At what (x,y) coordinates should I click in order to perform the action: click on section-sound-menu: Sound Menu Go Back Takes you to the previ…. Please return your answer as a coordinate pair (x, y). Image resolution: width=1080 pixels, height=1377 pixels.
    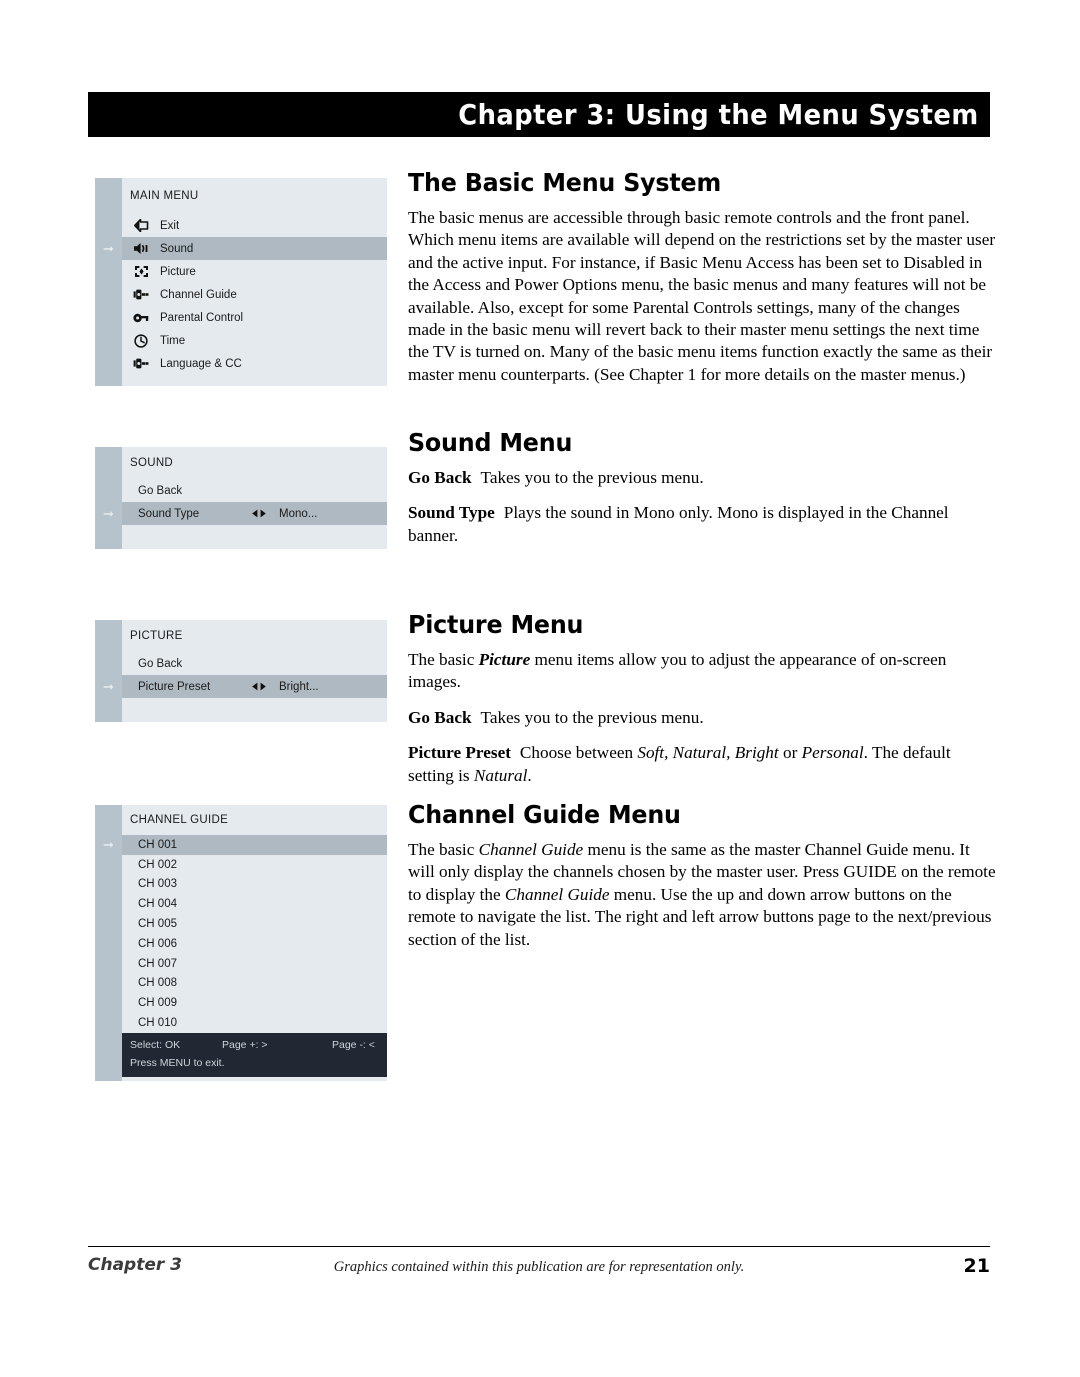
    Looking at the image, I should click on (702, 487).